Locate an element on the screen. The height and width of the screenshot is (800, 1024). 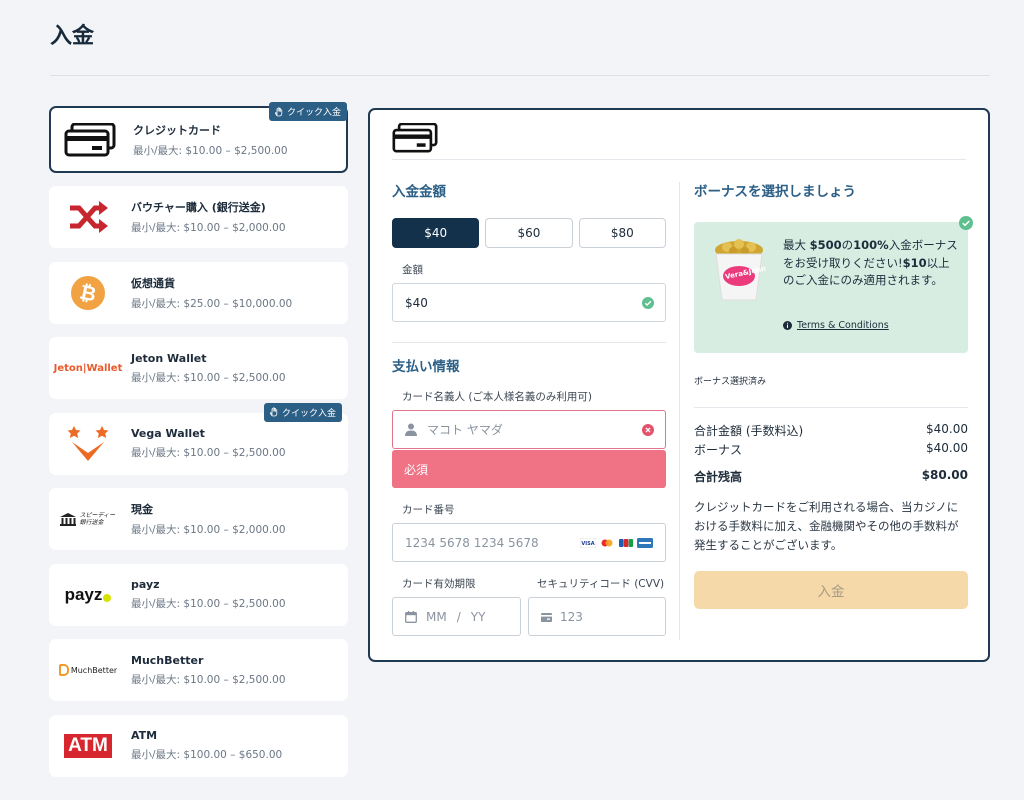
card-number-input: 1234 5678 1234 5678 VISA is located at coordinates (529, 542).